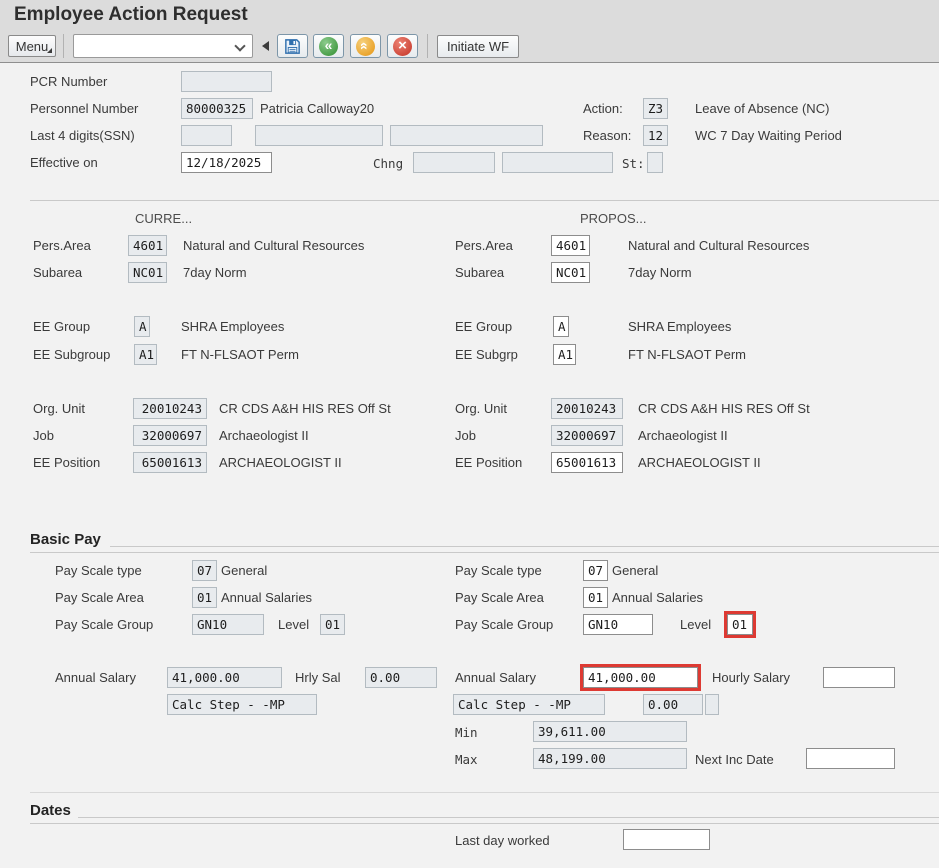 This screenshot has width=939, height=868. What do you see at coordinates (32, 46) in the screenshot?
I see `menu-button: Menu` at bounding box center [32, 46].